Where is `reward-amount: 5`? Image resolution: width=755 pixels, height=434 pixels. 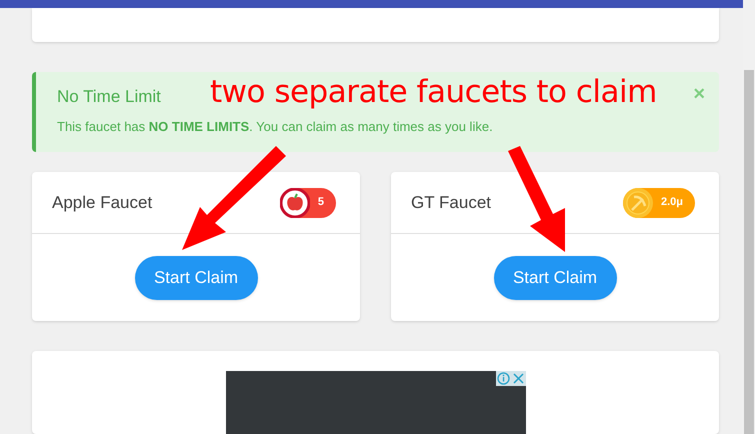
reward-amount: 5 is located at coordinates (321, 202).